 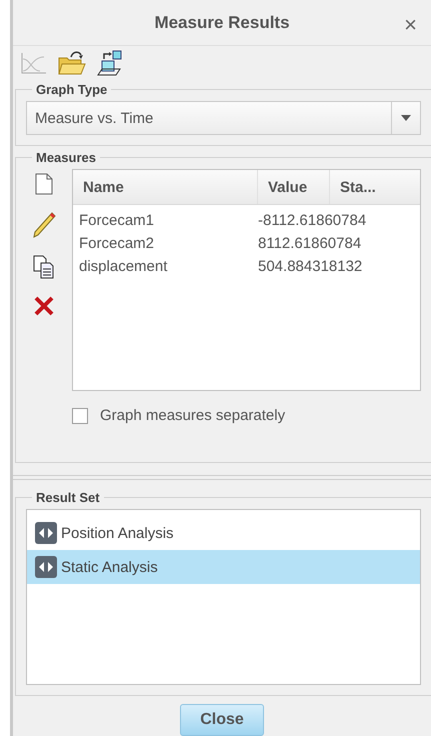 What do you see at coordinates (223, 567) in the screenshot?
I see `list-item: Static Analysis` at bounding box center [223, 567].